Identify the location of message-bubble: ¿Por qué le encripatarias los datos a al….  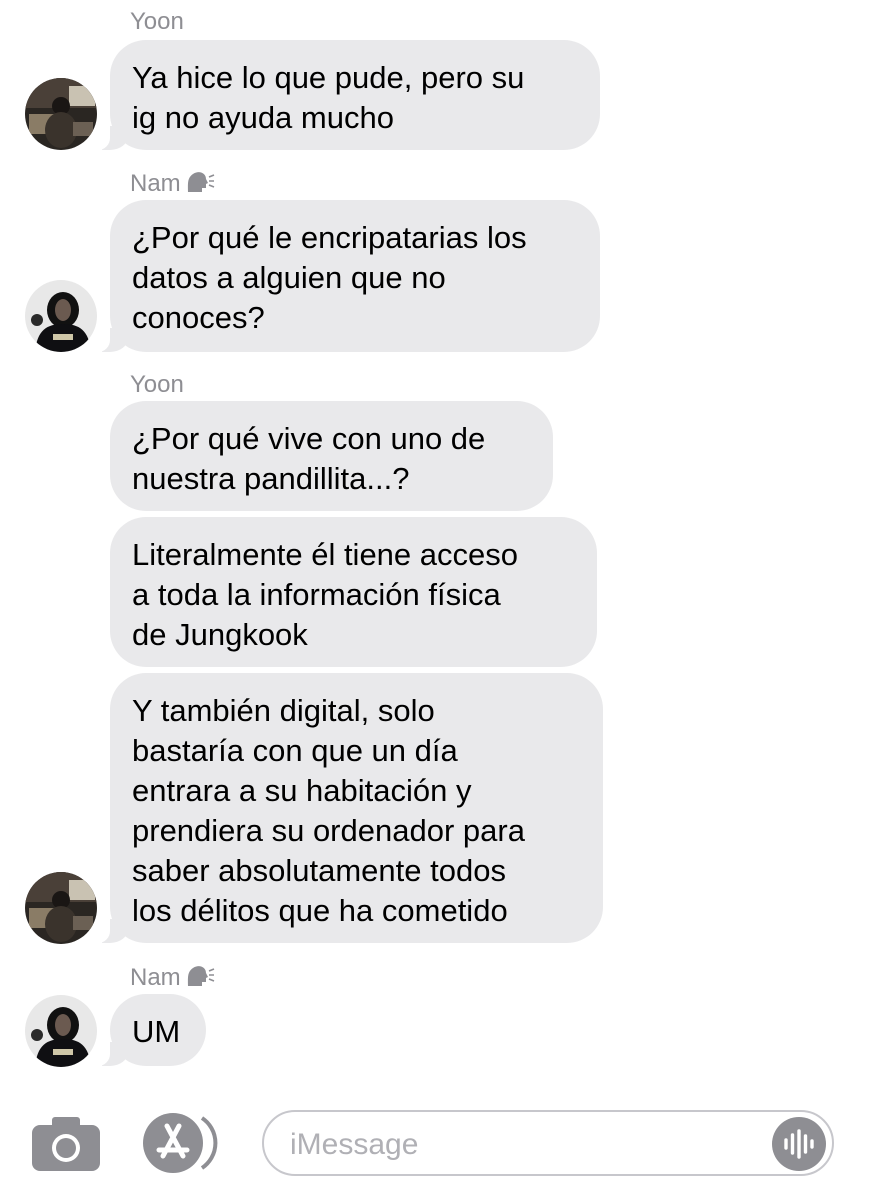
(348, 276).